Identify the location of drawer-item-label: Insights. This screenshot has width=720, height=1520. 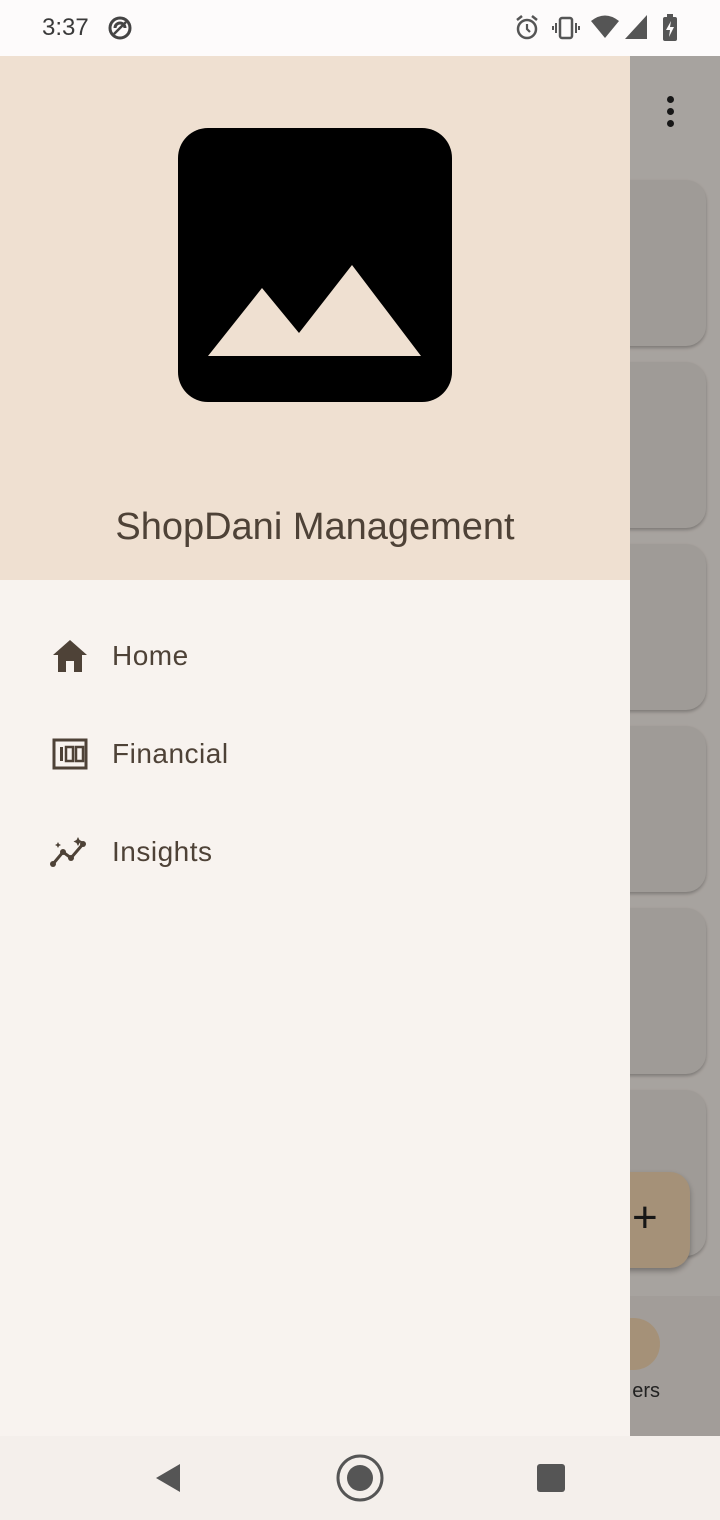
(162, 851).